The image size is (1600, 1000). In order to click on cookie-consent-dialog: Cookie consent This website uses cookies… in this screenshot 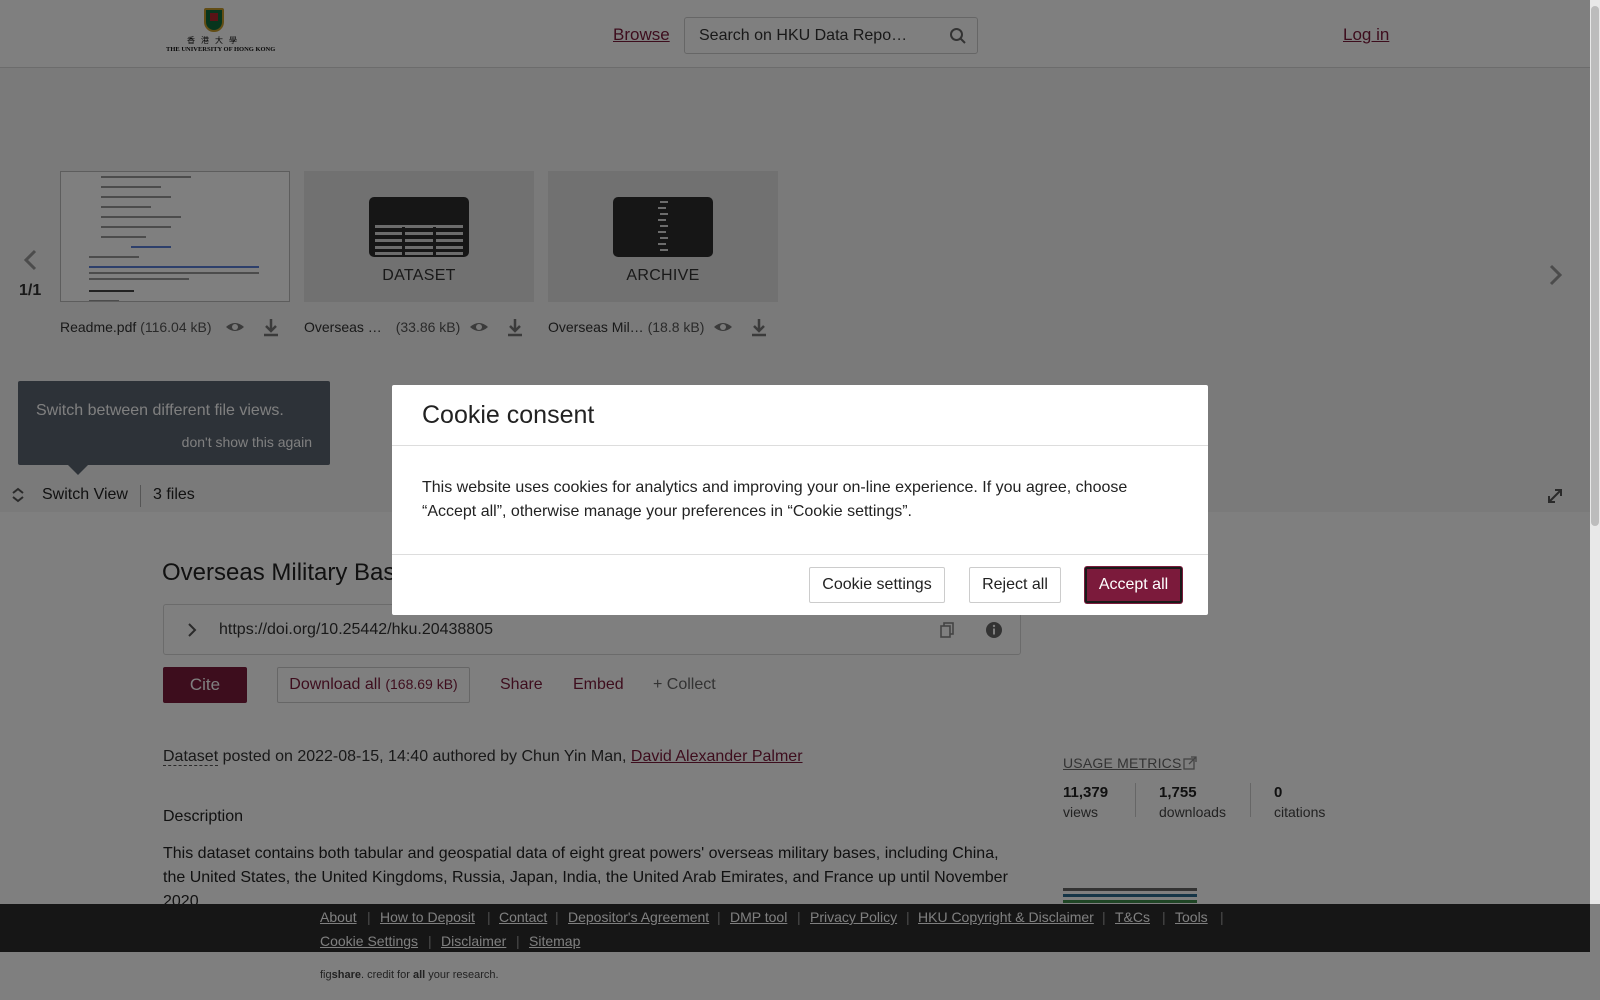, I will do `click(800, 500)`.